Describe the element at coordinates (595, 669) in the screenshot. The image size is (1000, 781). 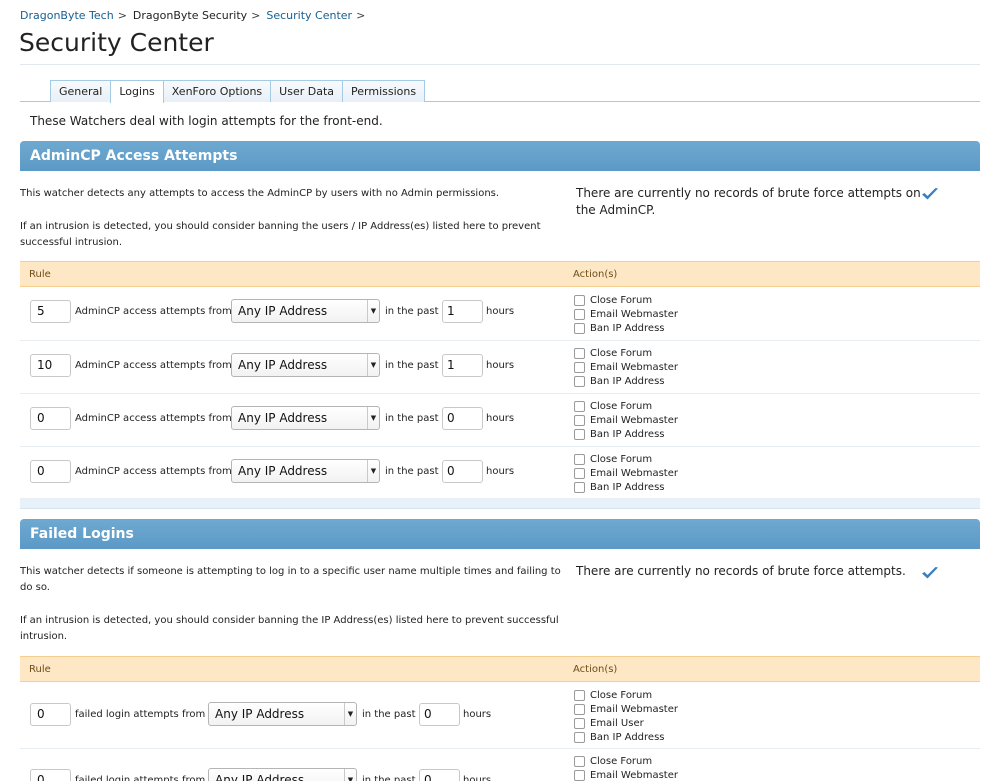
I see `column-header-actions: Action(s)` at that location.